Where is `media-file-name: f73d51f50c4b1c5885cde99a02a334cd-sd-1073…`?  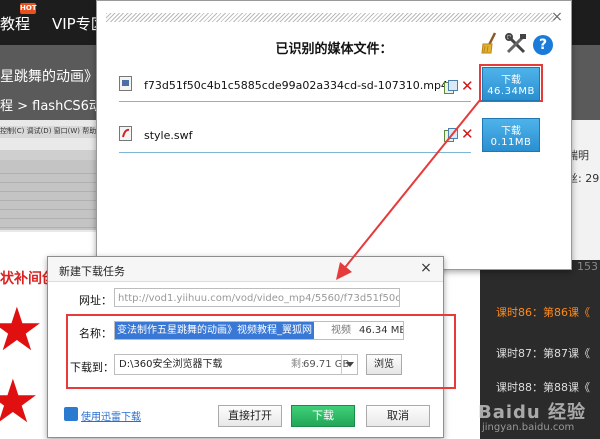 media-file-name: f73d51f50c4b1c5885cde99a02a334cd-sd-1073… is located at coordinates (296, 85).